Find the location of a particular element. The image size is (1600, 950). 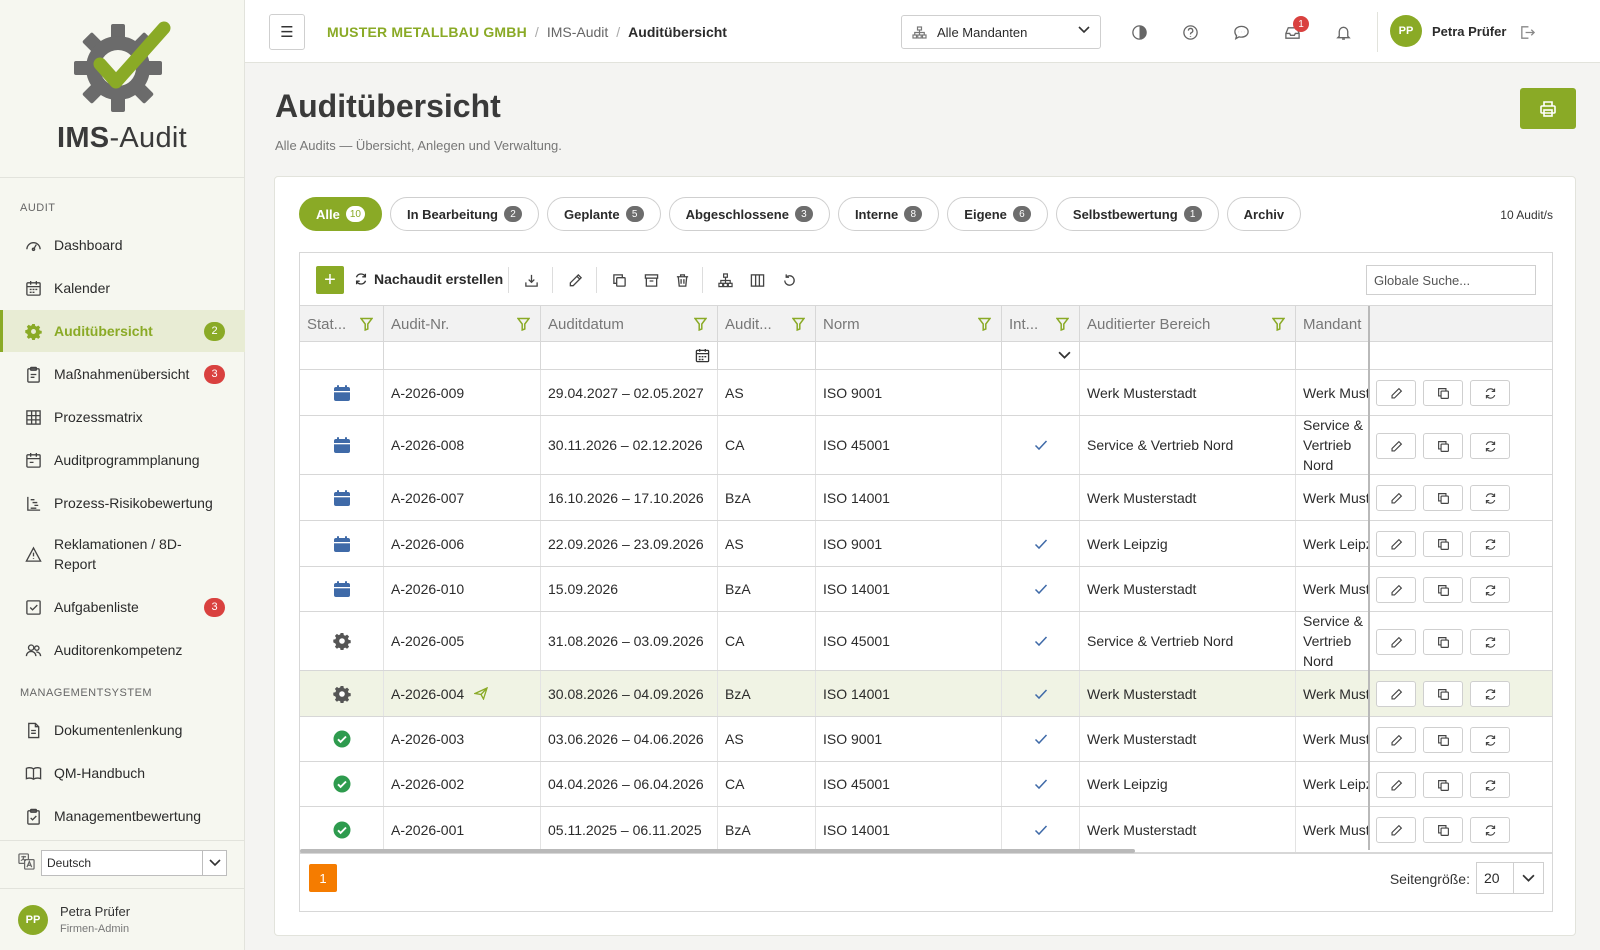

tab-in-bearbeitung: In Bearbeitung 2 is located at coordinates (464, 214).